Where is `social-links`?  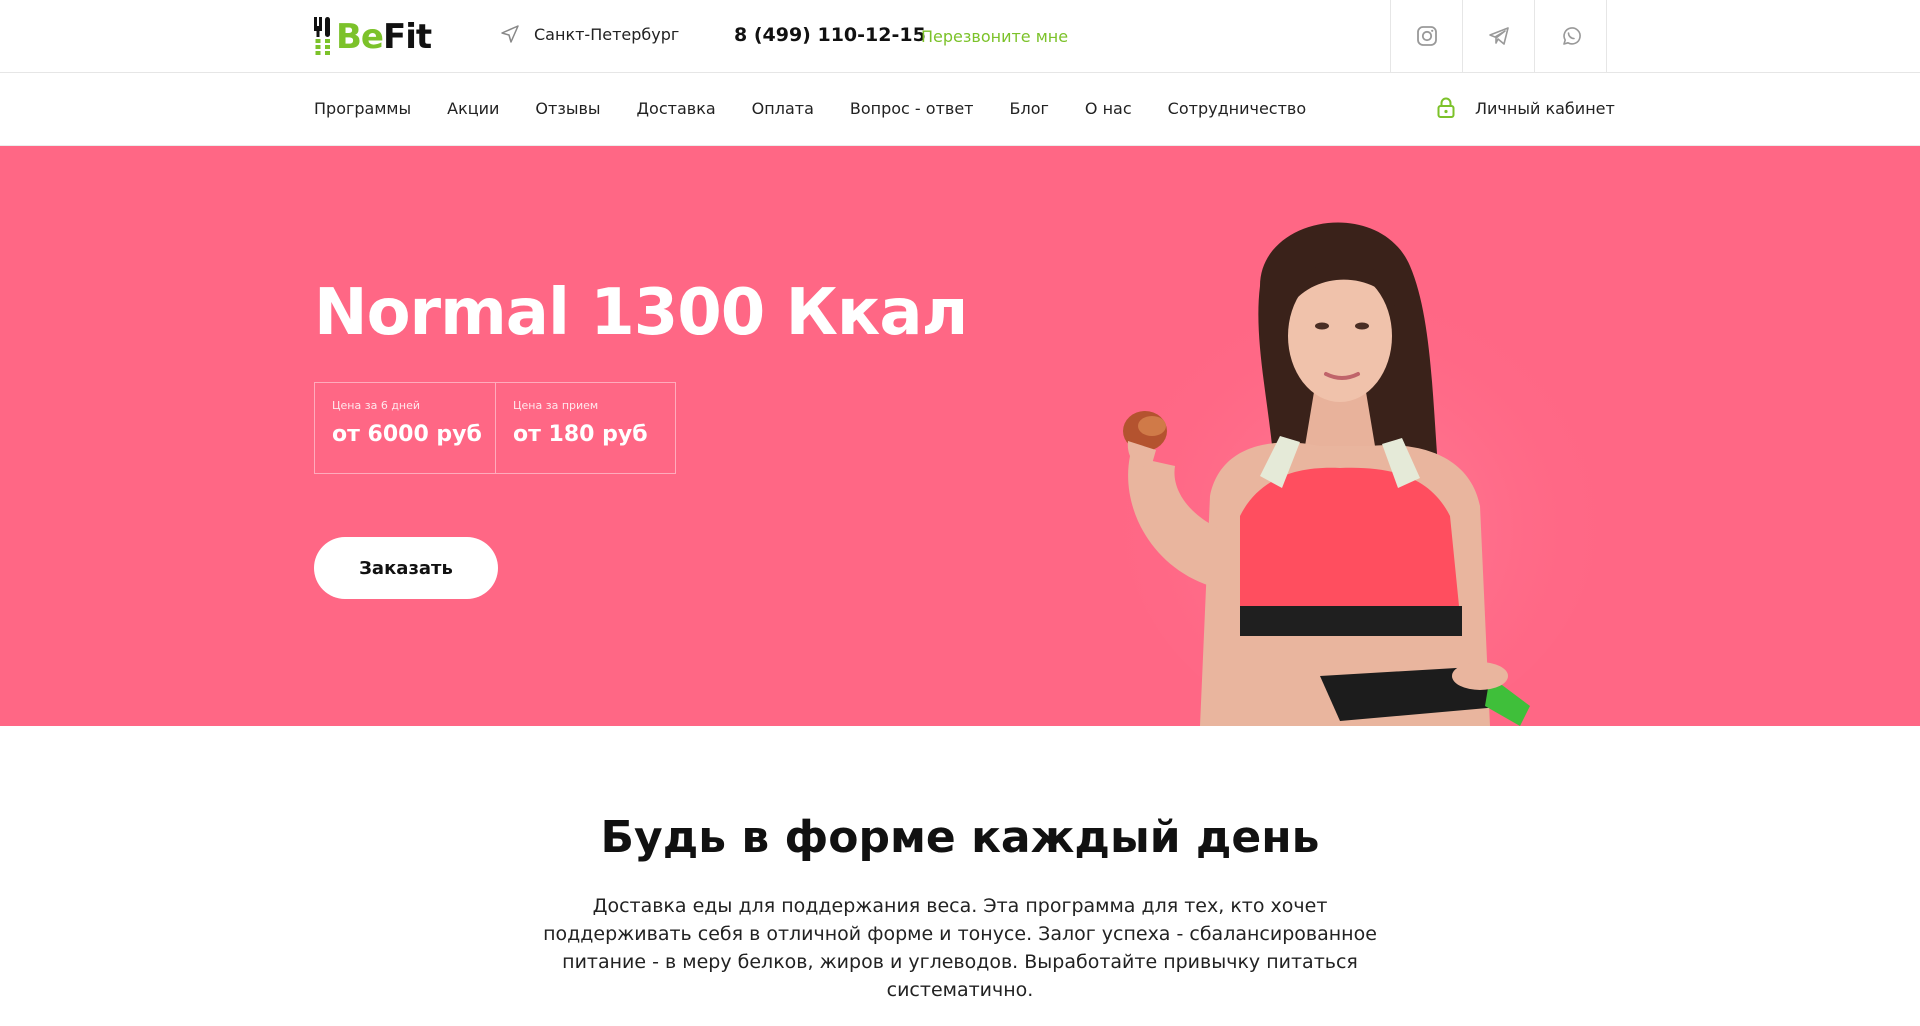
social-links is located at coordinates (1498, 36).